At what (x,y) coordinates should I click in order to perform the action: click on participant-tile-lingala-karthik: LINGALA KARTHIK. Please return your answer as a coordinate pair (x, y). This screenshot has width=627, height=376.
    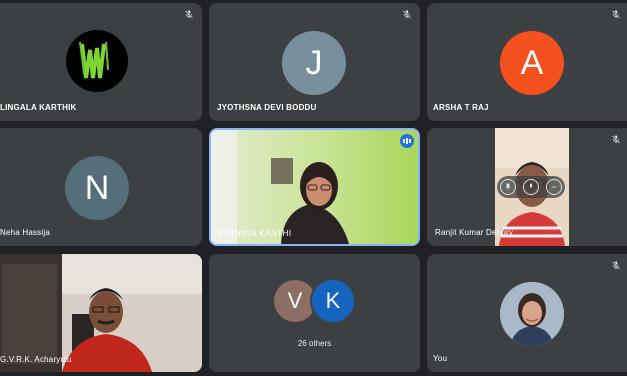
    Looking at the image, I should click on (101, 62).